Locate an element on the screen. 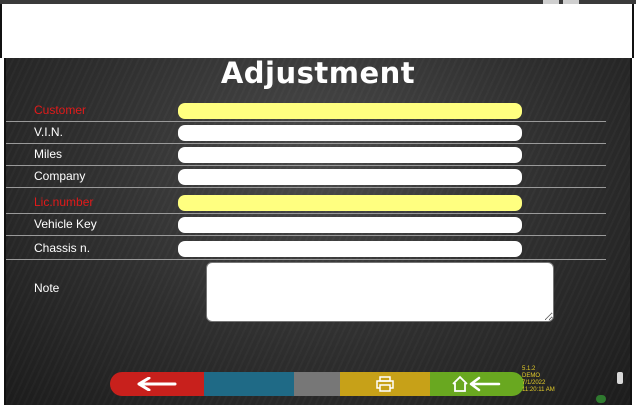 This screenshot has height=405, width=636. home-back-button is located at coordinates (477, 384).